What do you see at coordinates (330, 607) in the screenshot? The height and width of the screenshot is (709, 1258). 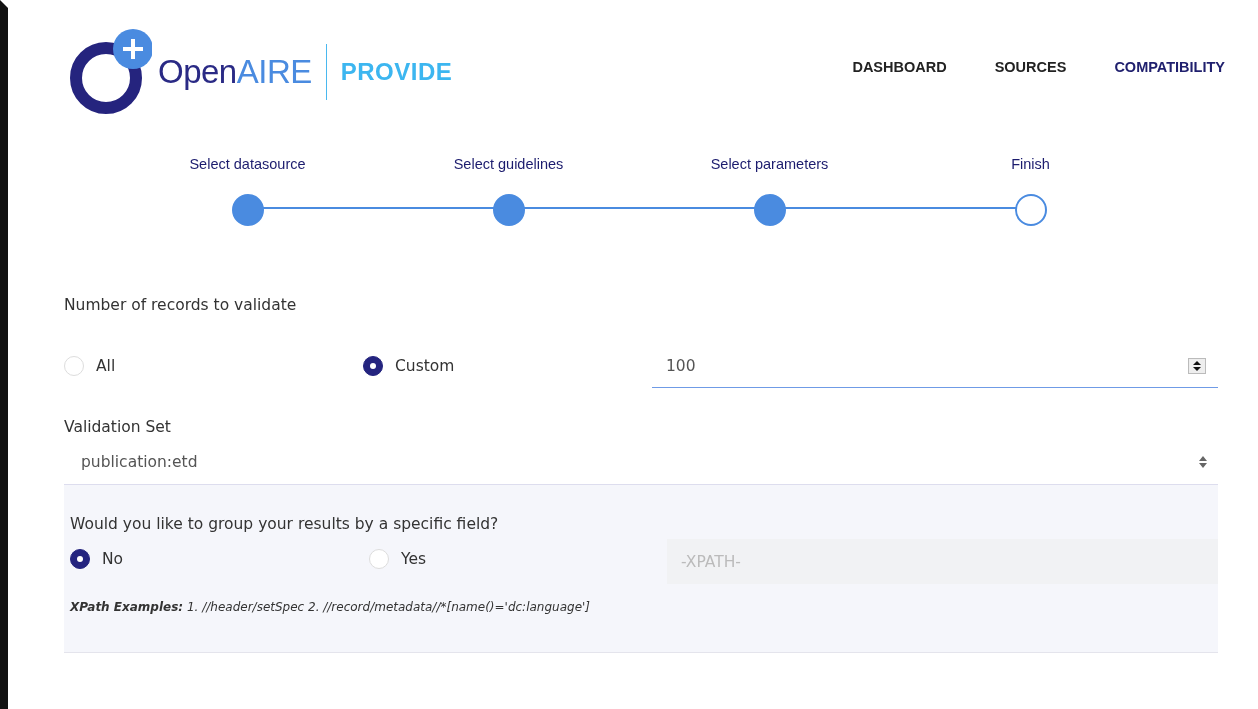 I see `xpath-examples: XPath Examples: 1. //header/setSpec 2. //record/metadata//*[name()='dc:language']` at bounding box center [330, 607].